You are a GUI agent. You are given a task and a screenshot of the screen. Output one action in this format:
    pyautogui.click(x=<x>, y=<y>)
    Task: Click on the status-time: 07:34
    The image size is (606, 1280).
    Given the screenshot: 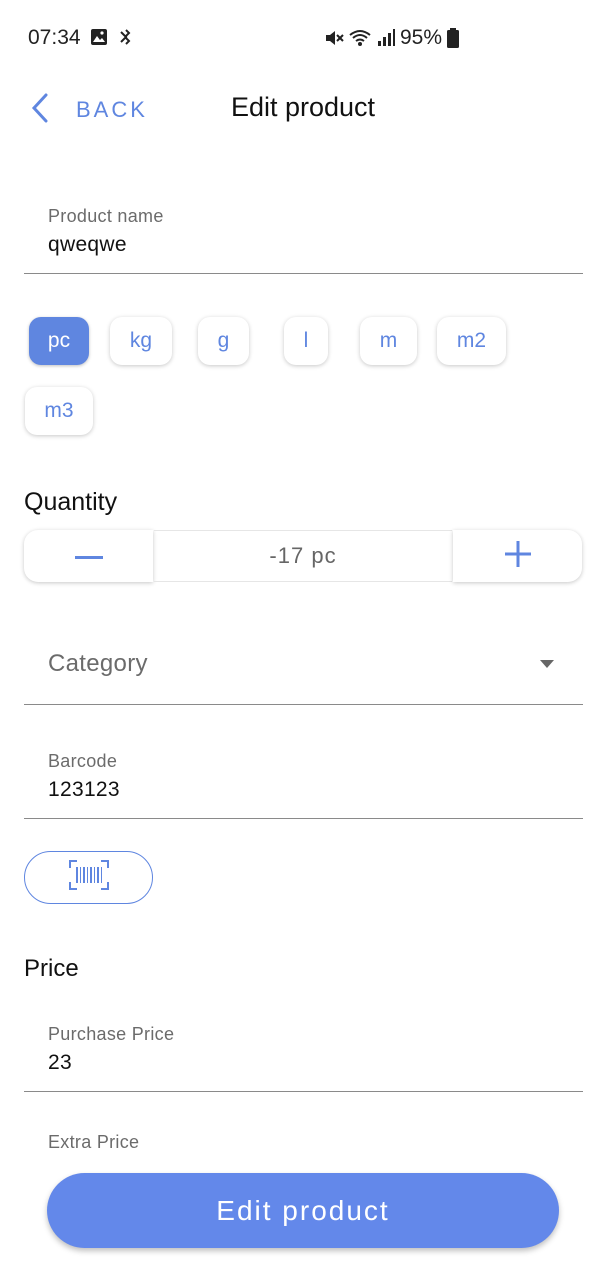 What is the action you would take?
    pyautogui.click(x=54, y=37)
    